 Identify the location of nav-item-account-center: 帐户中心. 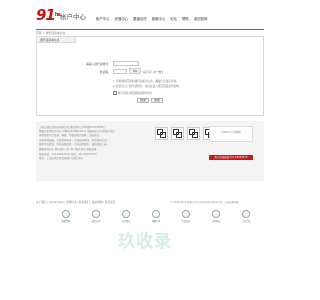
(103, 19).